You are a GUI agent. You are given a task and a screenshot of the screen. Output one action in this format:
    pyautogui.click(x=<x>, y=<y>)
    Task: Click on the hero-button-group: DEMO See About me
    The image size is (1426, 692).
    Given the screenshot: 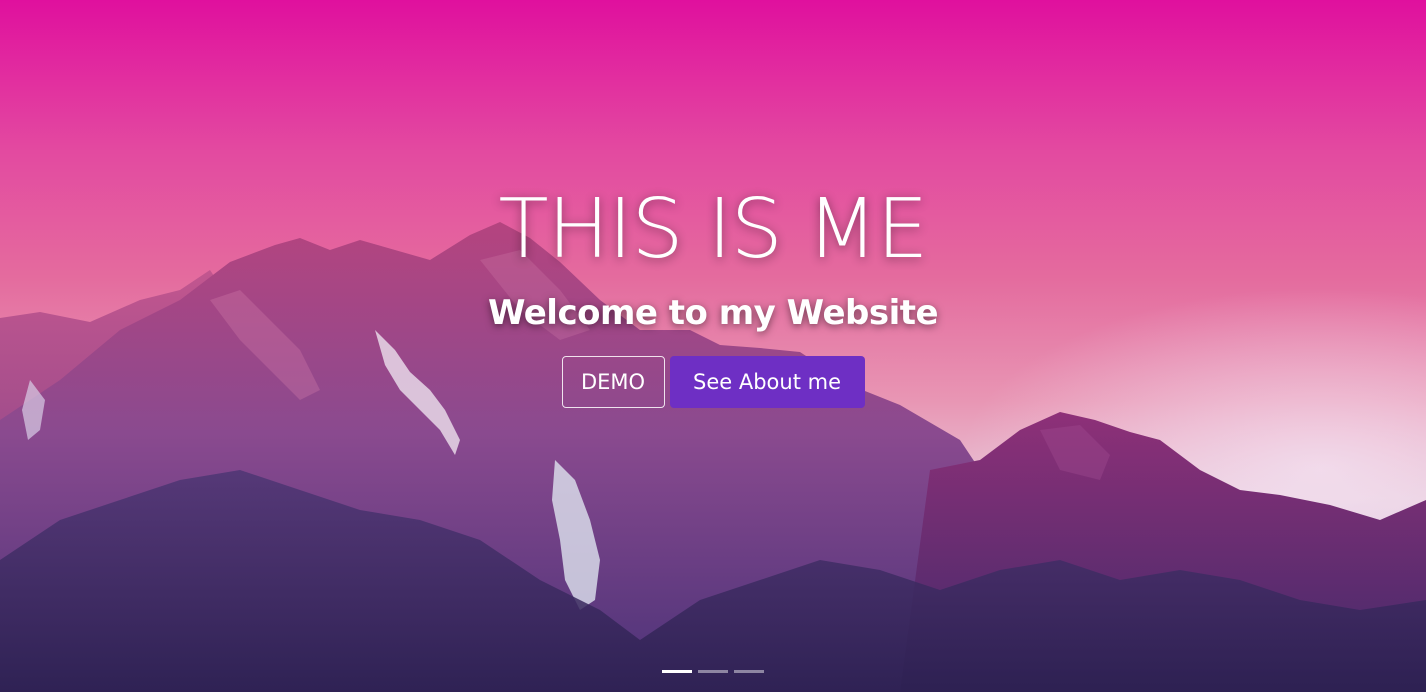 What is the action you would take?
    pyautogui.click(x=713, y=382)
    